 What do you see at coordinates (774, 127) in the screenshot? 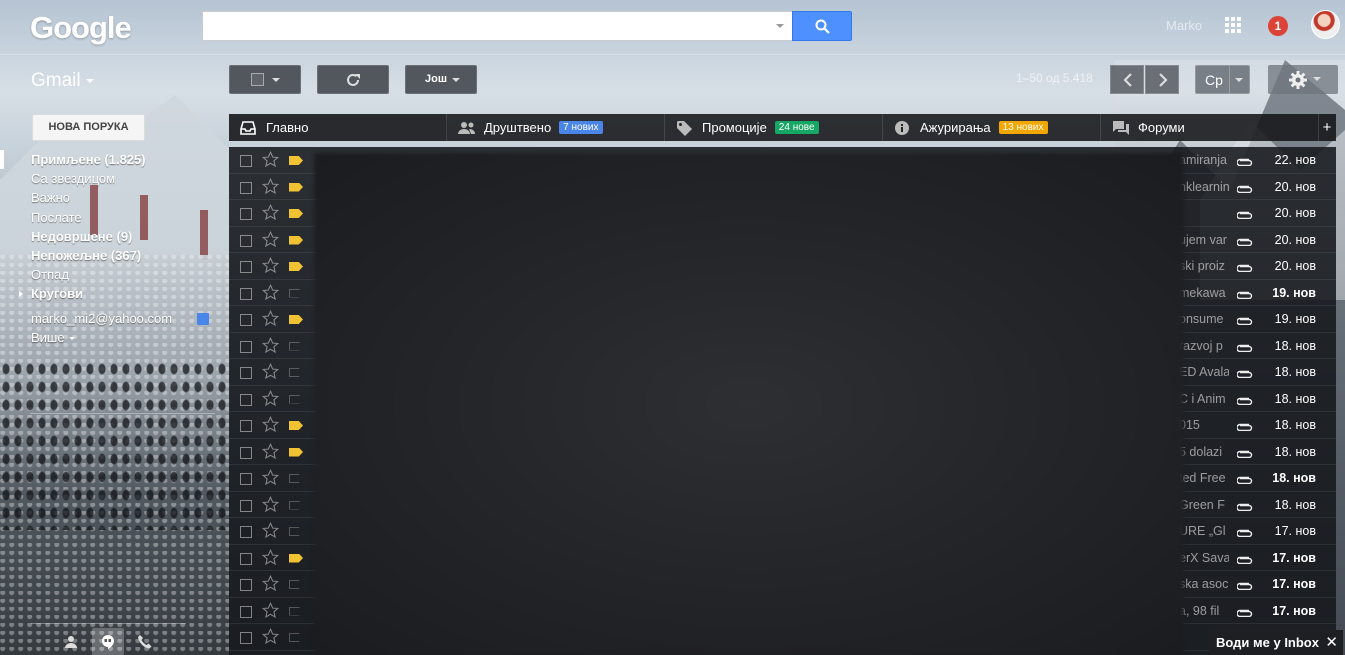
I see `tab-promotions: Промоције 24 нове` at bounding box center [774, 127].